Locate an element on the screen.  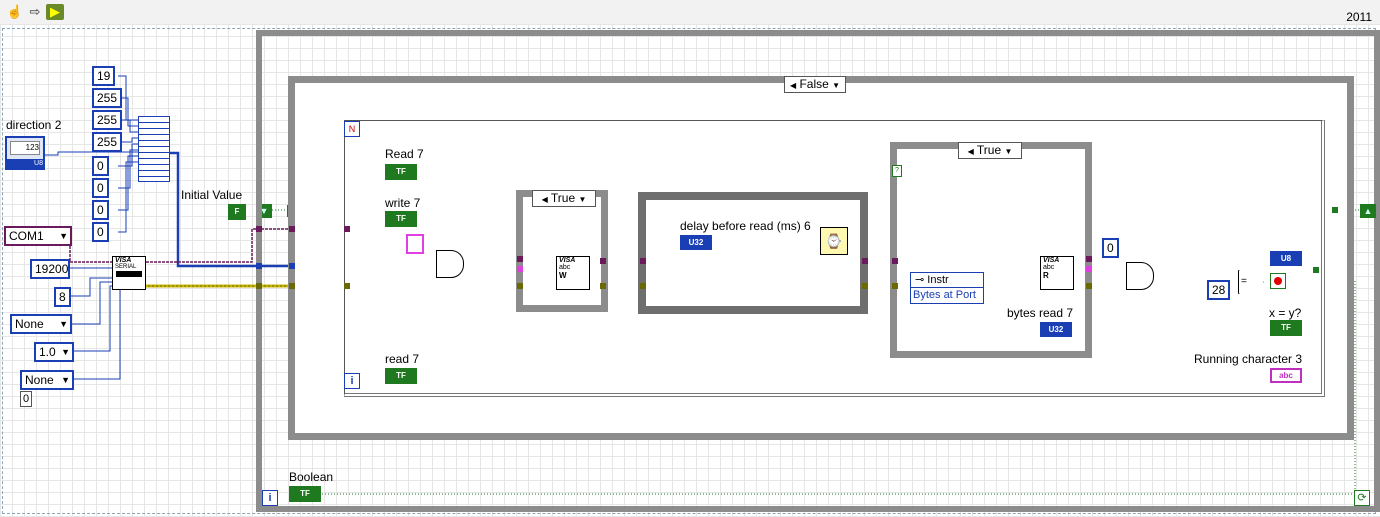
bytes-at-port-label: Bytes at Port is located at coordinates (944, 295).